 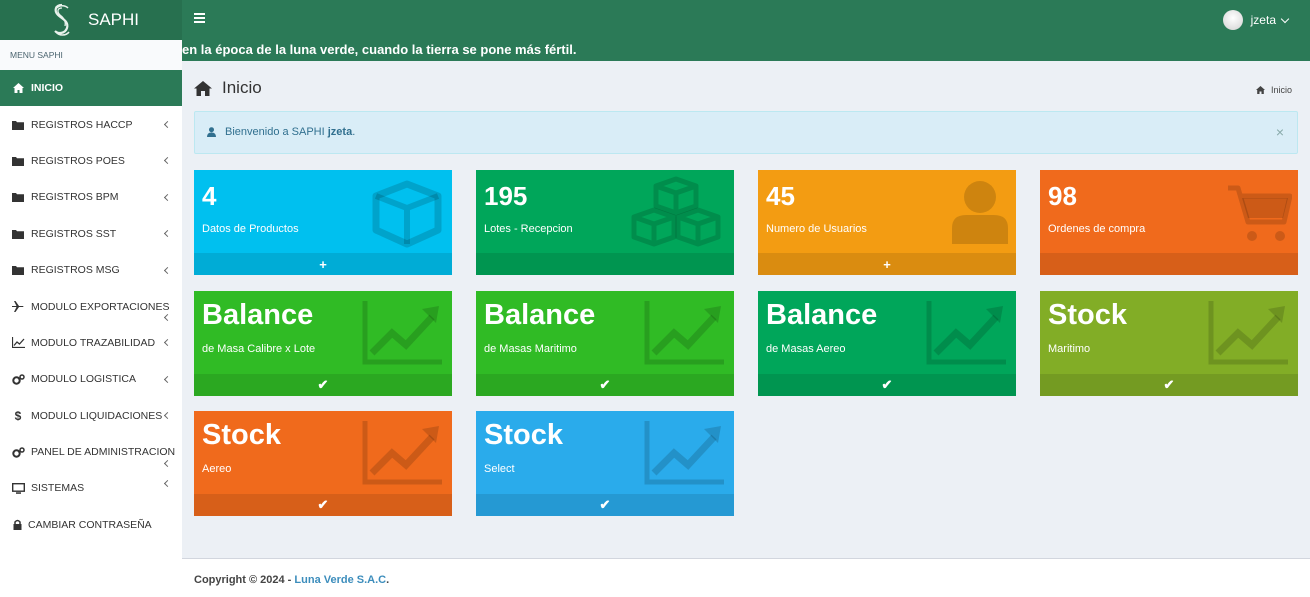 What do you see at coordinates (91, 161) in the screenshot?
I see `sidebar-item-registros-poes: REGISTROS POES` at bounding box center [91, 161].